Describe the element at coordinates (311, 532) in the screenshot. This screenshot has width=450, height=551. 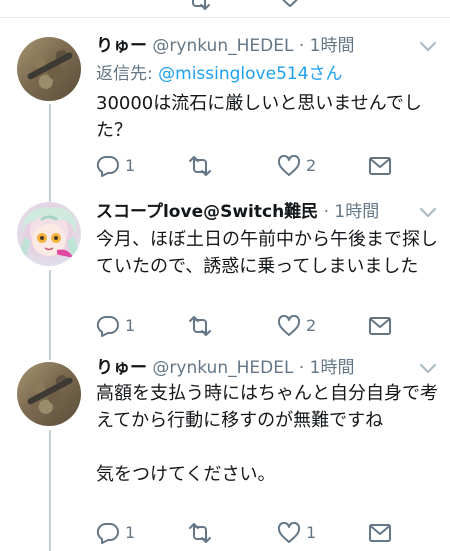
I see `like-count: 1` at that location.